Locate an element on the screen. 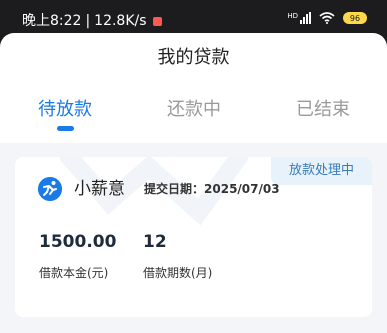 Image resolution: width=387 pixels, height=333 pixels. brand-name: 小薪意 is located at coordinates (99, 189).